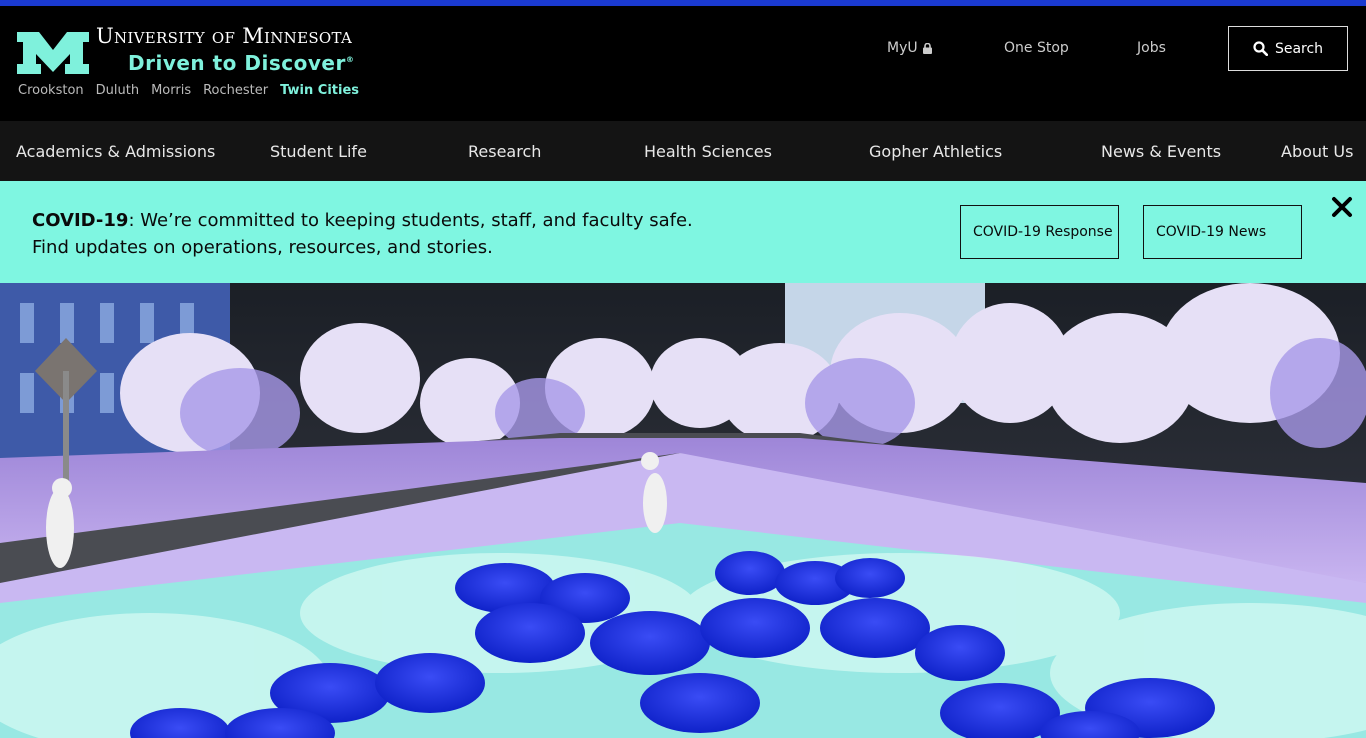  I want to click on search-icon, so click(1260, 48).